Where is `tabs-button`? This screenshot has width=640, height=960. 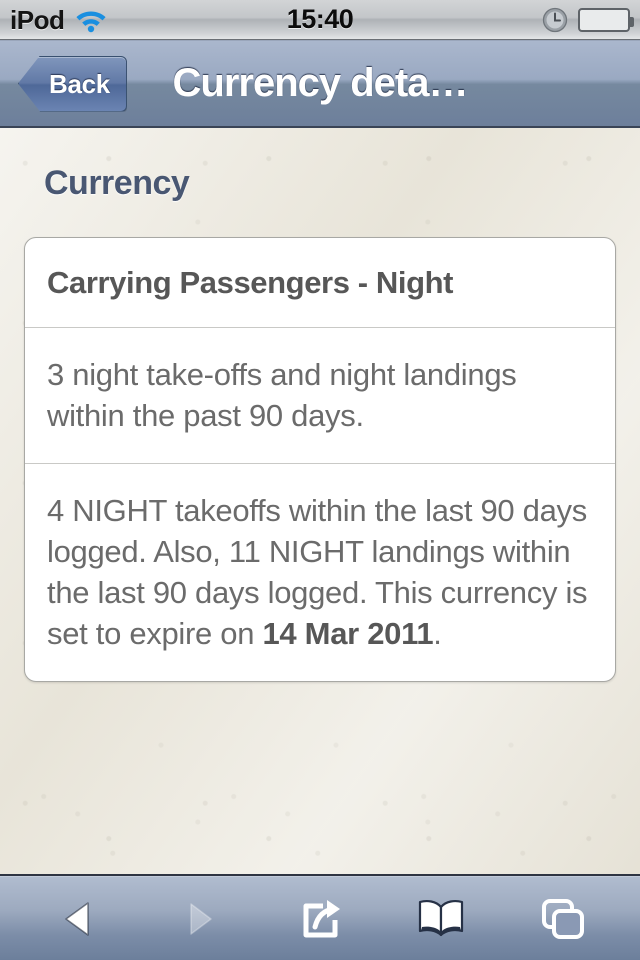
tabs-button is located at coordinates (562, 919).